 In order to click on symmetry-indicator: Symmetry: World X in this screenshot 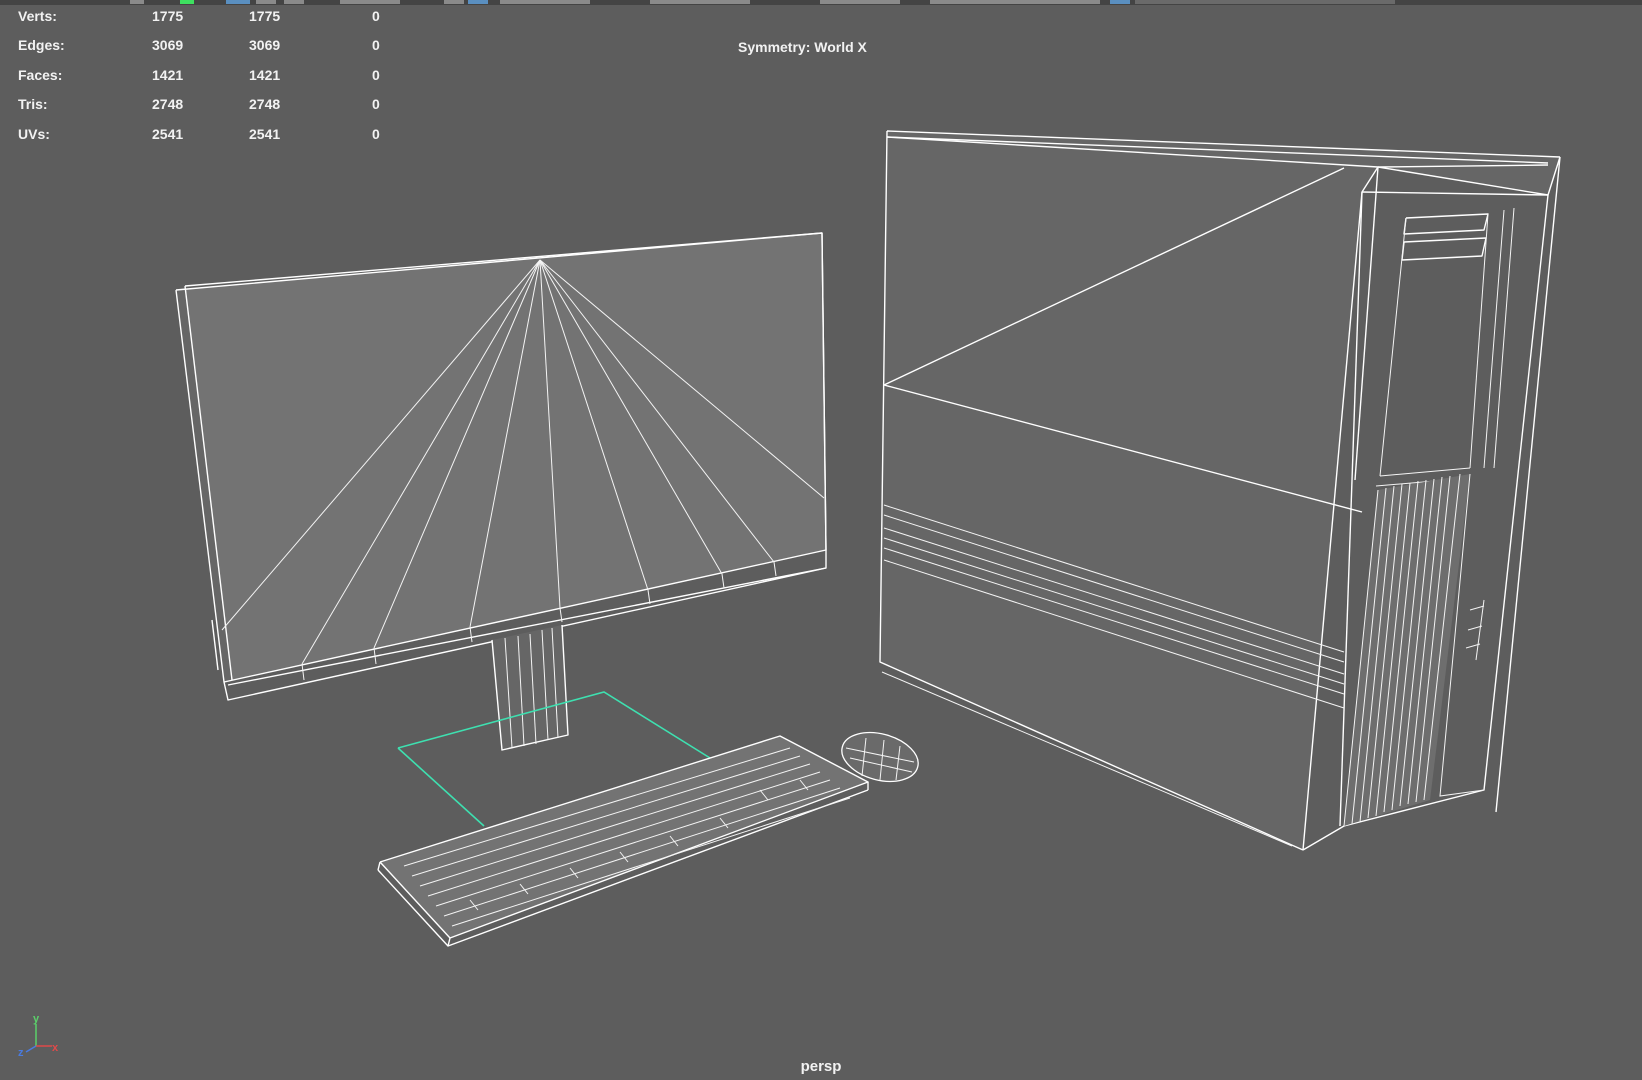, I will do `click(802, 47)`.